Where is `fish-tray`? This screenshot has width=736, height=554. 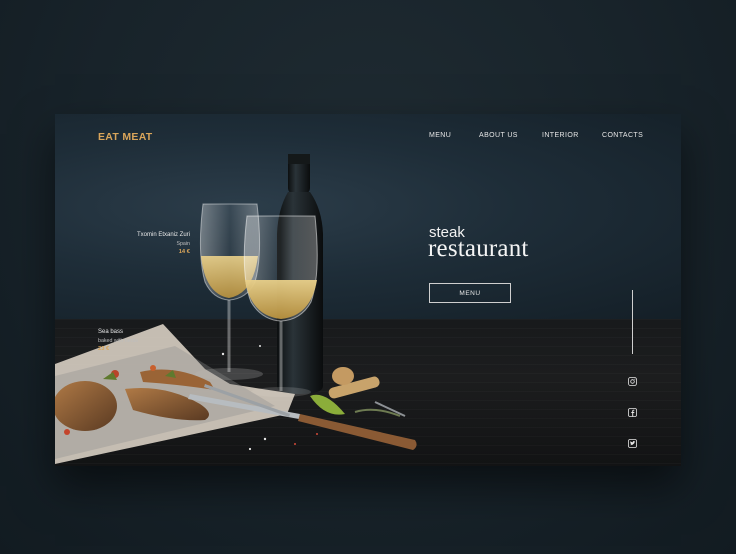
fish-tray is located at coordinates (175, 394).